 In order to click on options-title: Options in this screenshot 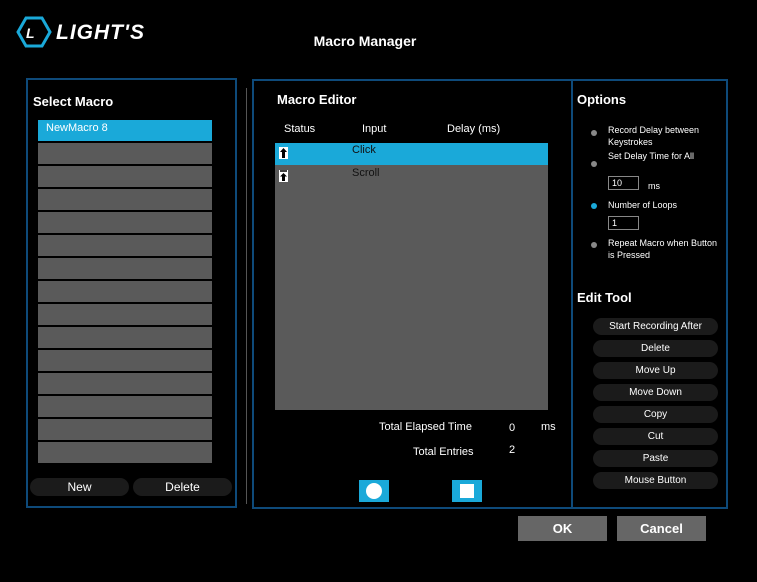, I will do `click(602, 99)`.